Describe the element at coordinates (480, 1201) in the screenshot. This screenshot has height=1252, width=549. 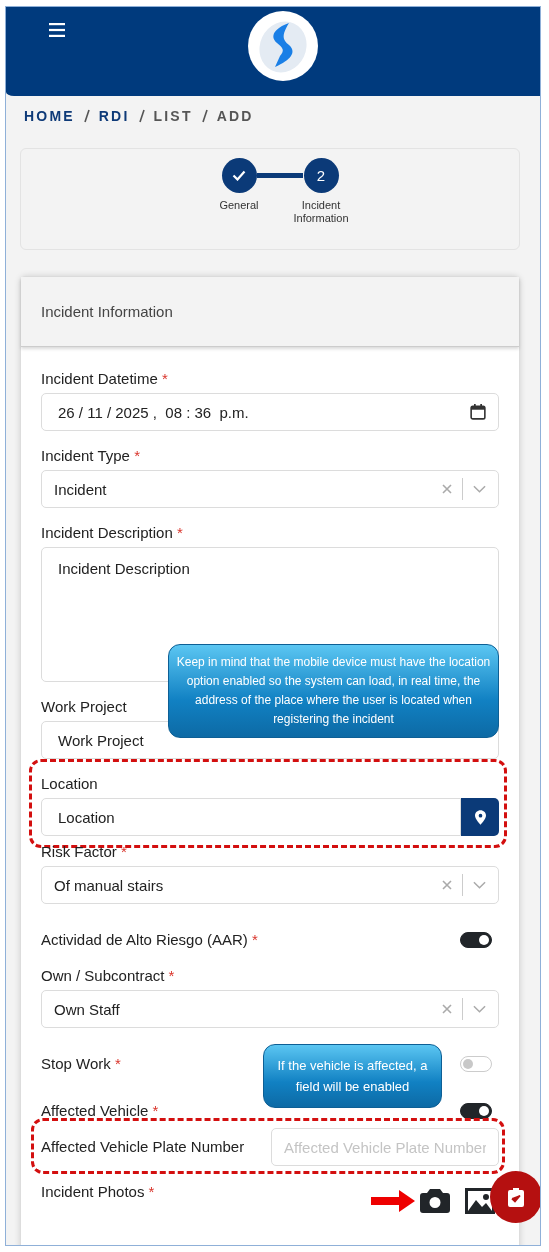
I see `image-icon` at that location.